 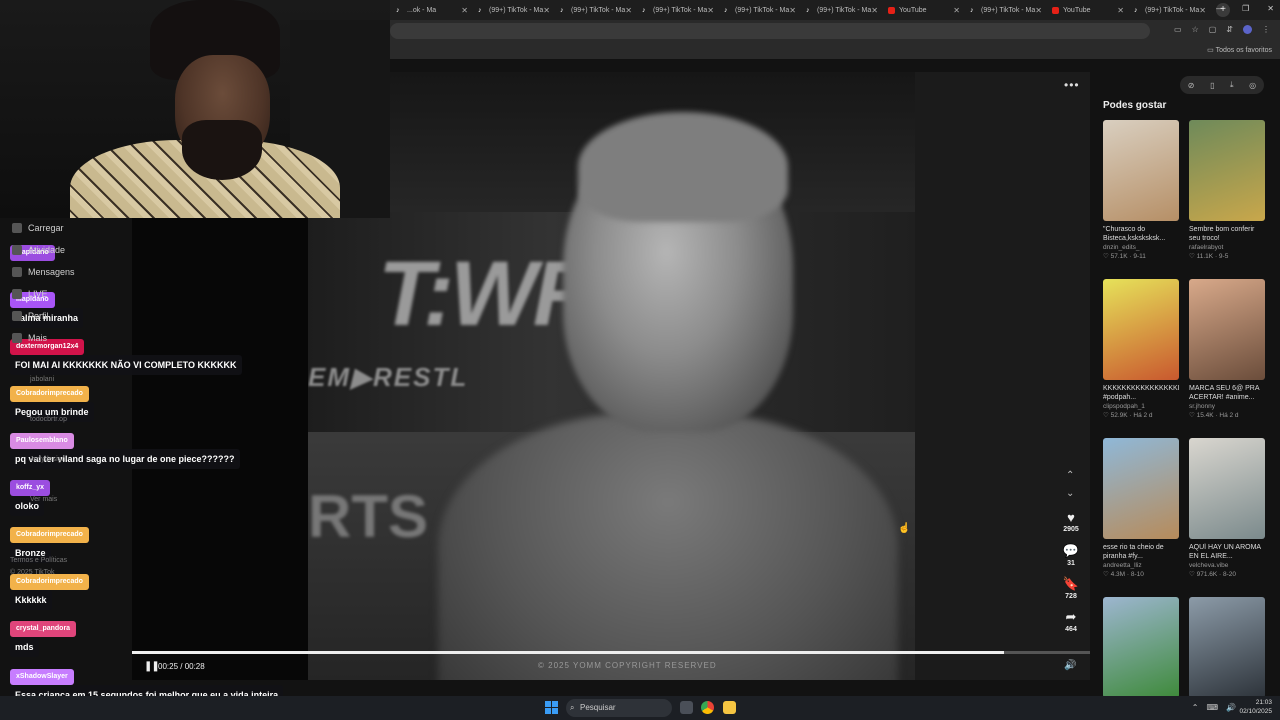 What do you see at coordinates (42, 677) in the screenshot?
I see `chat-username: xShadowSlayer` at bounding box center [42, 677].